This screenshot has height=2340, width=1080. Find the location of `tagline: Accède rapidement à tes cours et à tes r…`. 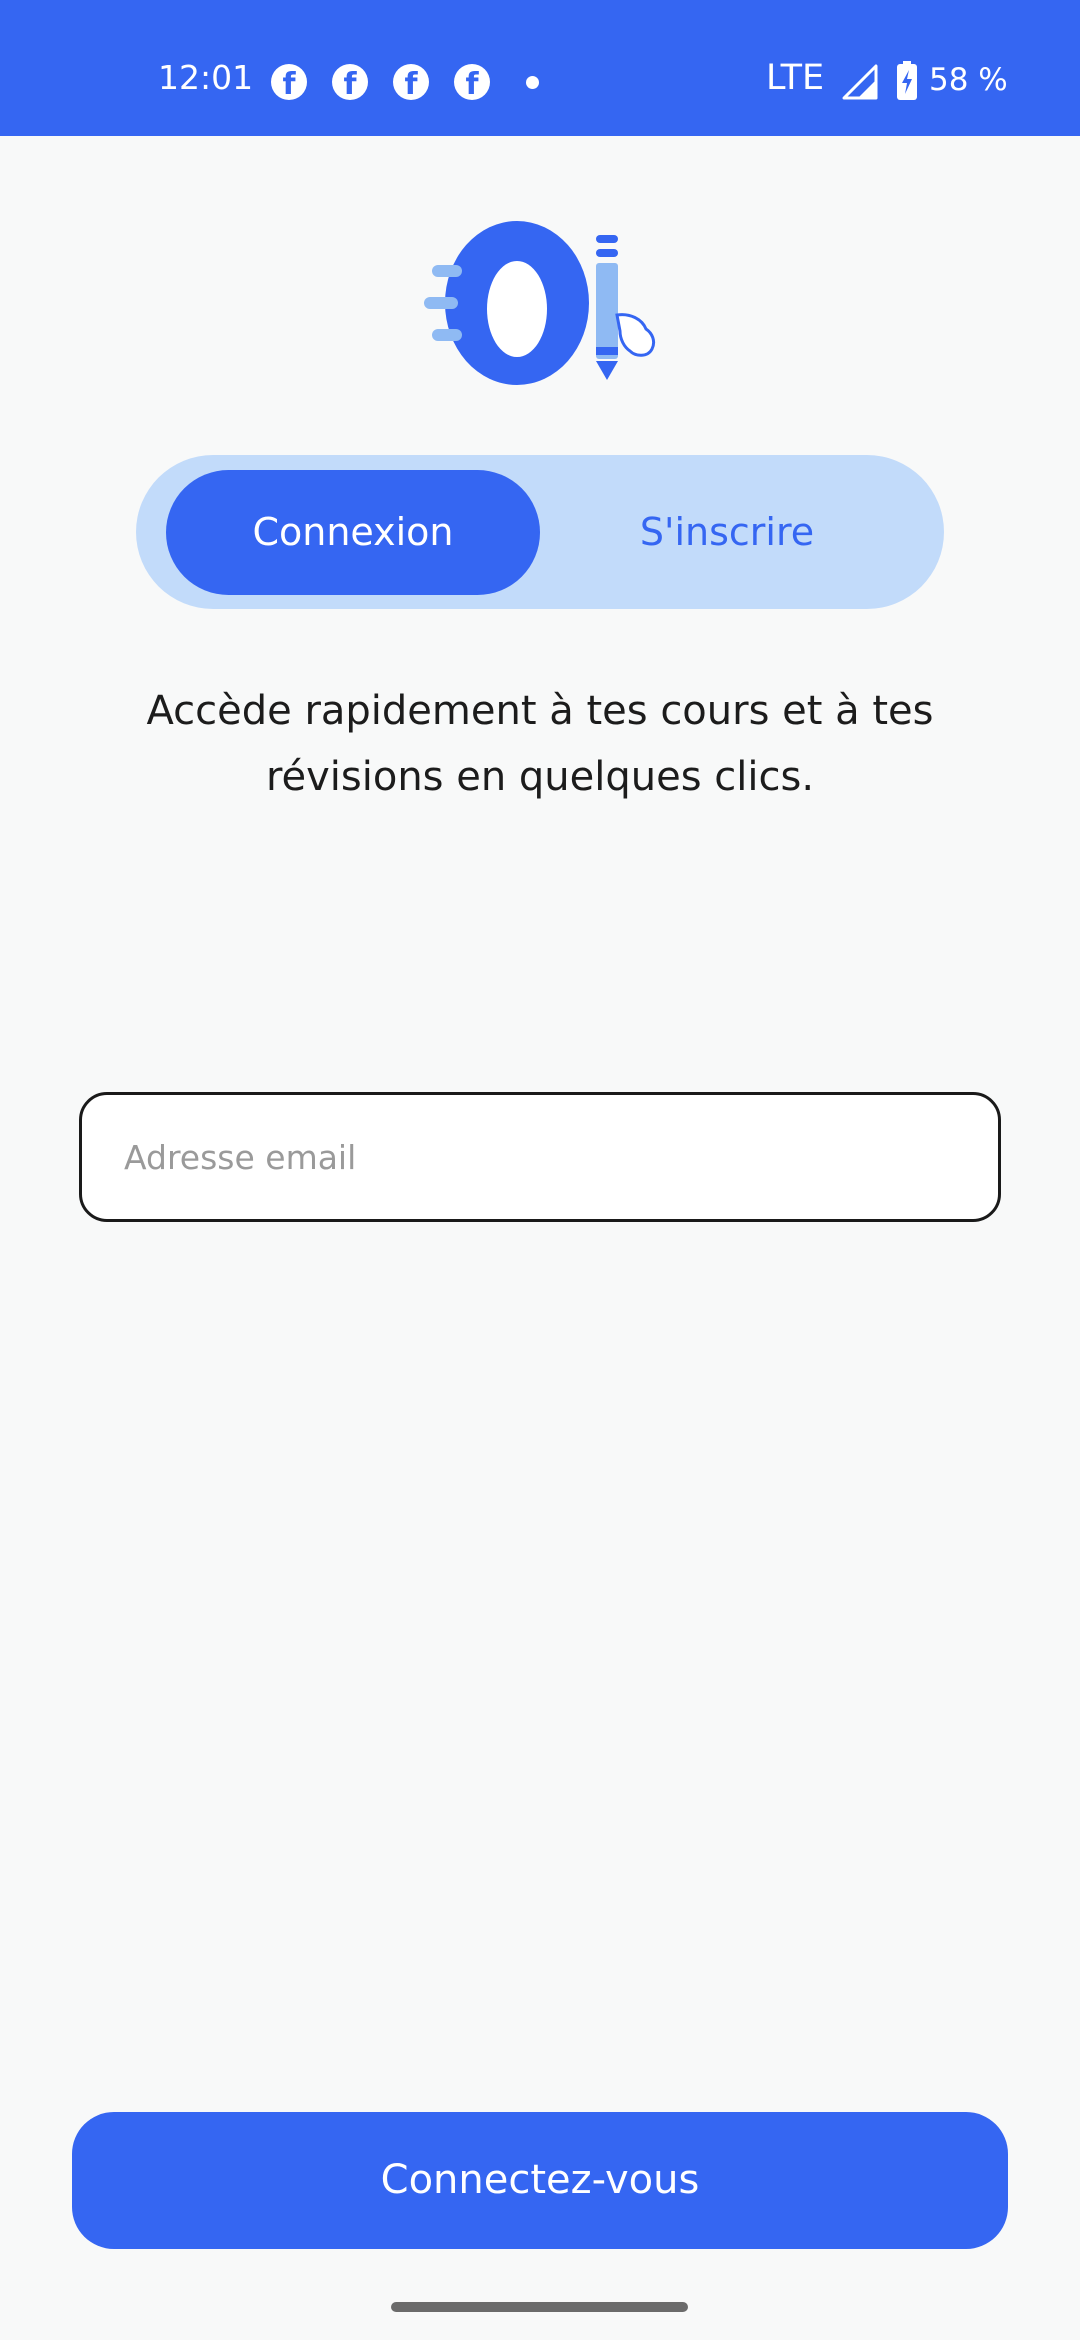

tagline: Accède rapidement à tes cours et à tes r… is located at coordinates (540, 744).